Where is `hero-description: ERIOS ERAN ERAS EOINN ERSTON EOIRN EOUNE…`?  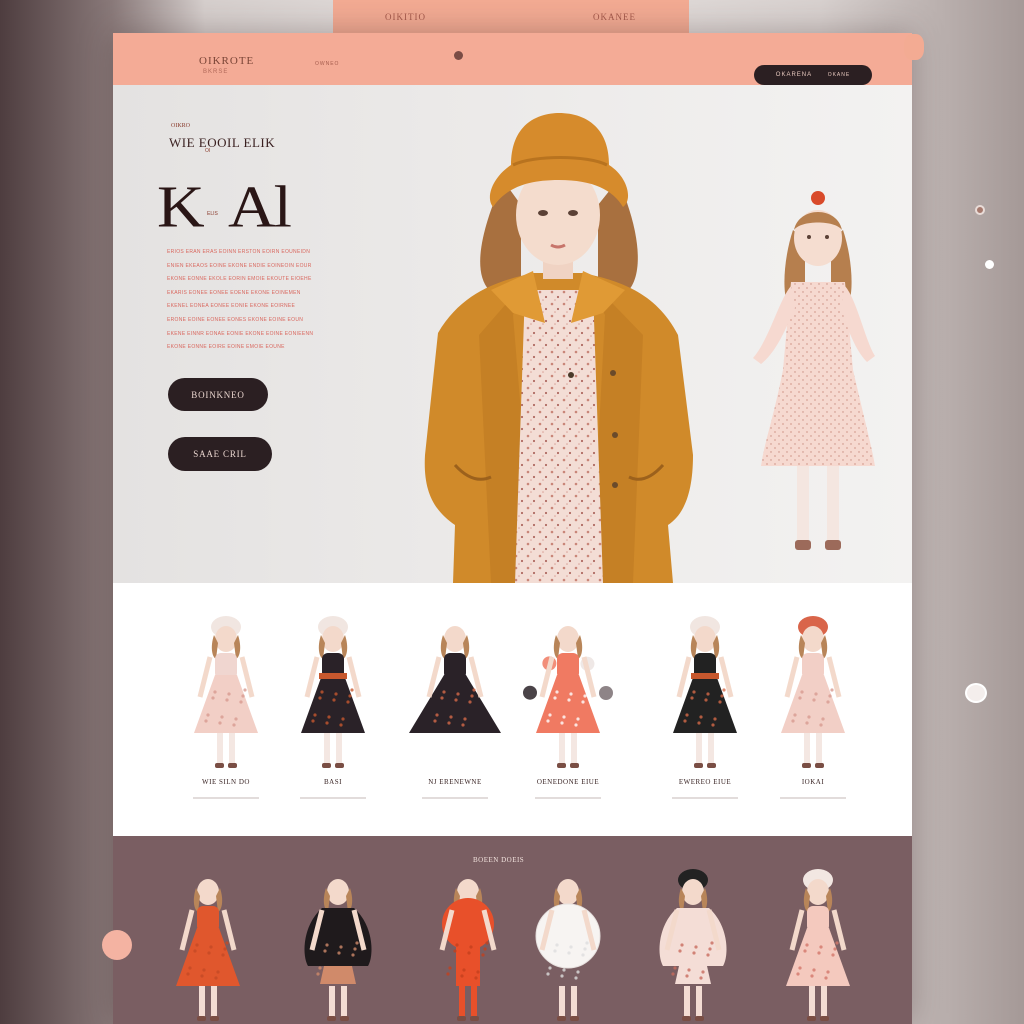
hero-description: ERIOS ERAN ERAS EOINN ERSTON EOIRN EOUNE… is located at coordinates (264, 303).